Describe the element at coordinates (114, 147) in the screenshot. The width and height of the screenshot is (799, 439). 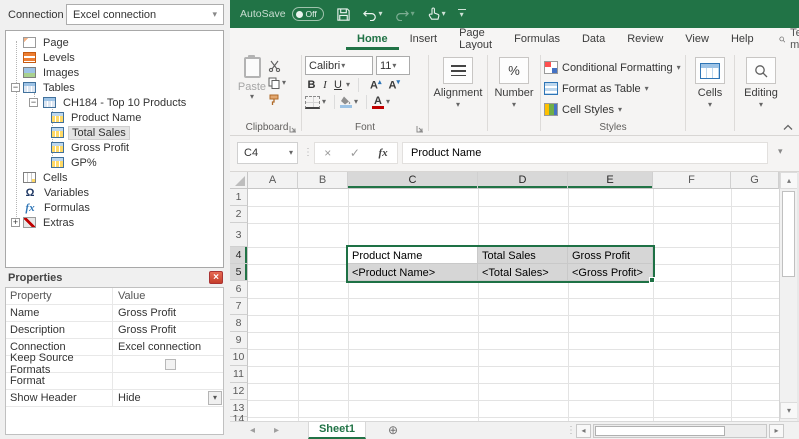
I see `tree-item-gross-profit: Gross Profit` at that location.